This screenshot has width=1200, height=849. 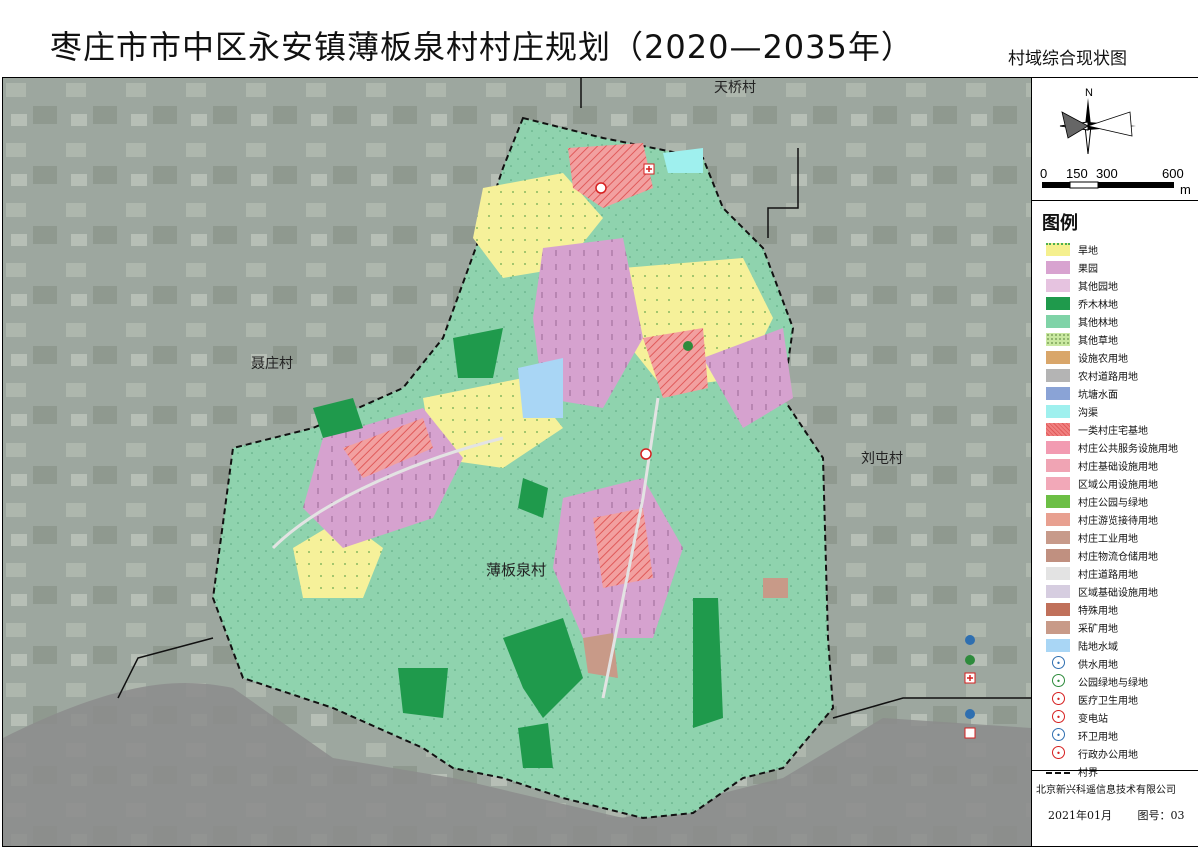 What do you see at coordinates (1120, 663) in the screenshot?
I see `legend-symbol-item: • 供水用地` at bounding box center [1120, 663].